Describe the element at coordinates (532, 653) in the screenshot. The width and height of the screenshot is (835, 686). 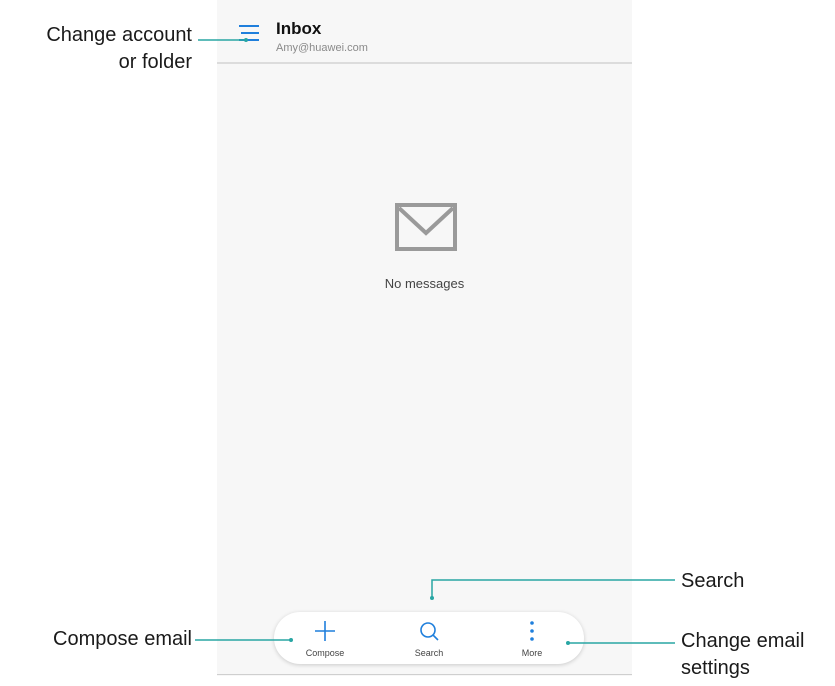
I see `more-label: More` at that location.